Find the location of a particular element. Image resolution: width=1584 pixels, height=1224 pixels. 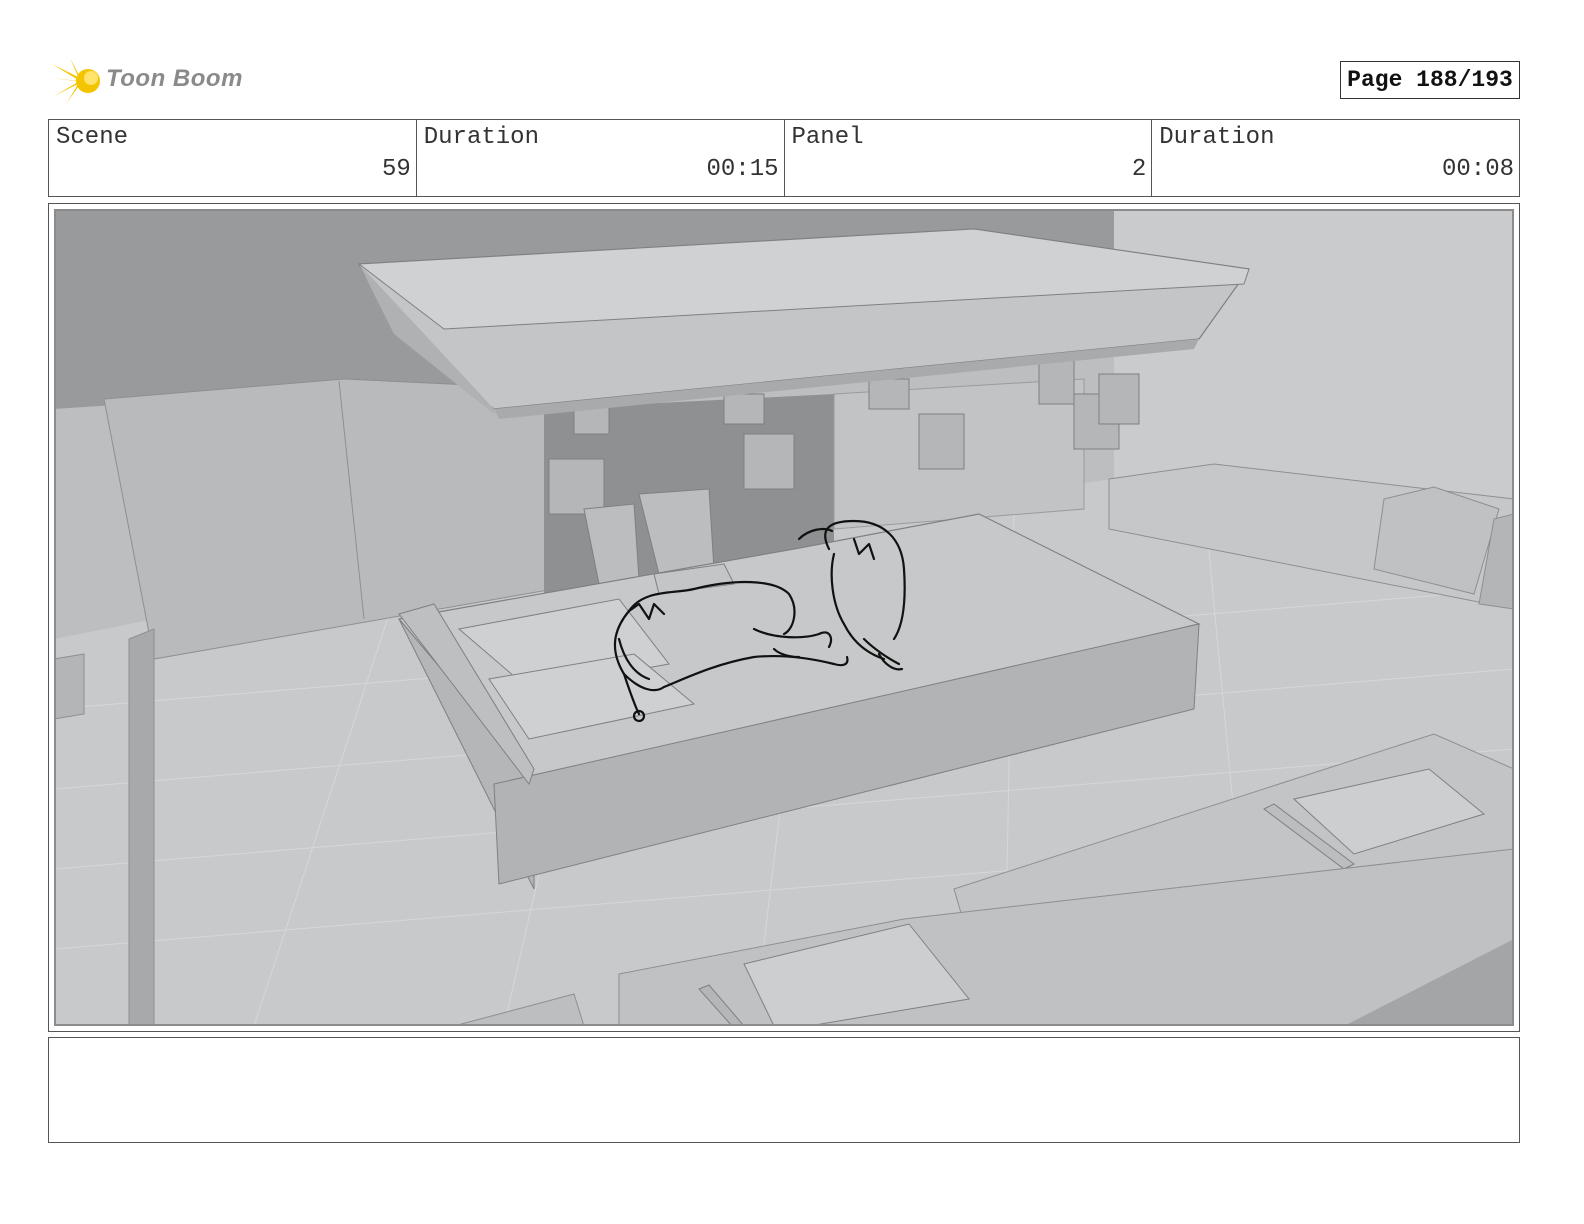

scene-duration-cell: Duration 00:15 is located at coordinates (601, 158).